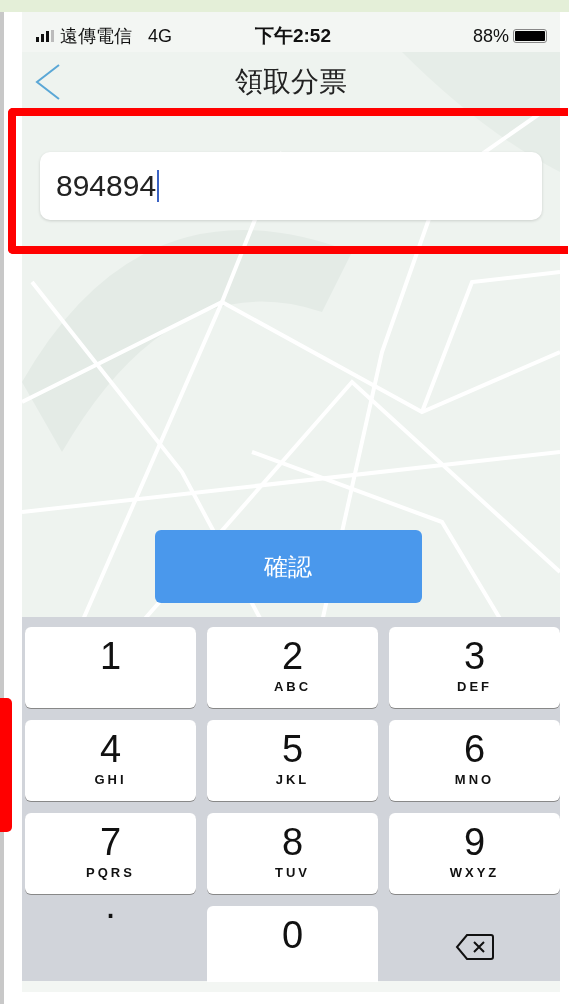 This screenshot has height=1004, width=569. Describe the element at coordinates (110, 667) in the screenshot. I see `number-key: 1` at that location.